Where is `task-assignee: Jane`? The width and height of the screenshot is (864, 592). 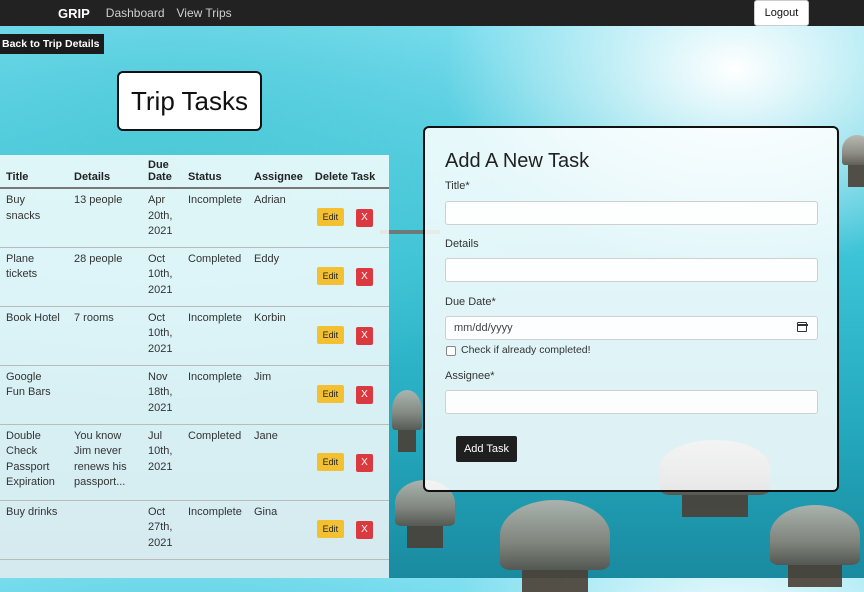
task-assignee: Jane is located at coordinates (278, 462).